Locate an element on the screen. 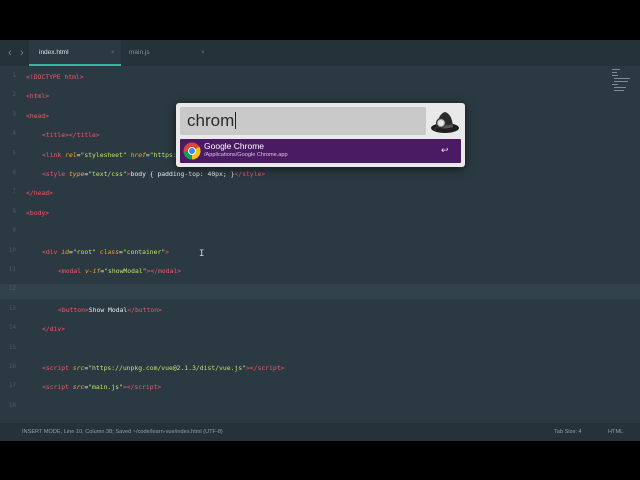 The width and height of the screenshot is (640, 480). code-line: <!DOCTYPE html> is located at coordinates (55, 77).